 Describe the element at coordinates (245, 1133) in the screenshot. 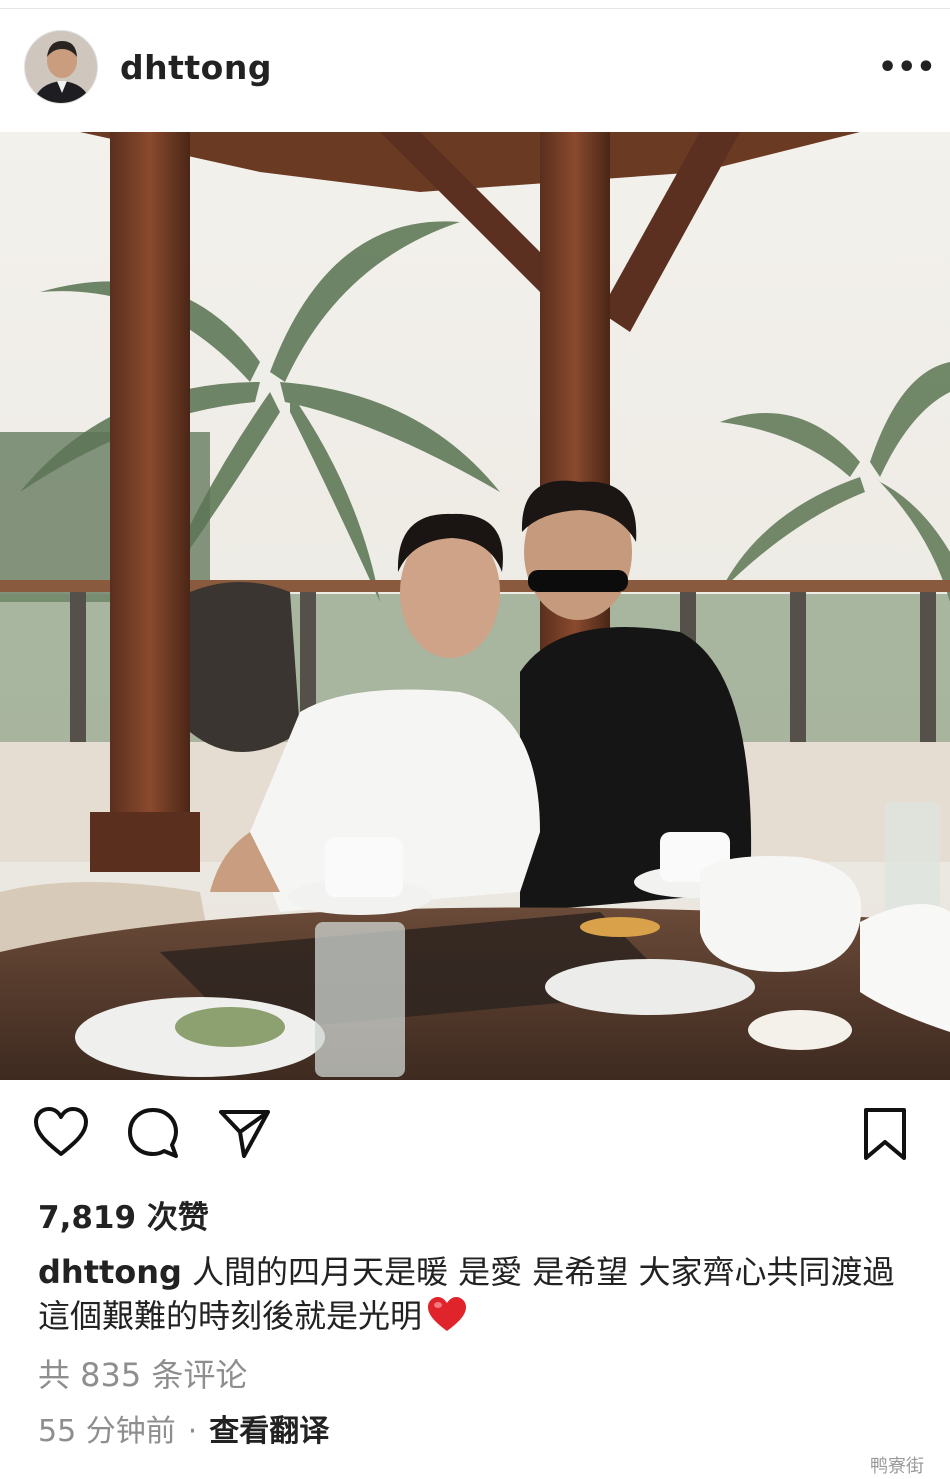

I see `send-icon` at that location.